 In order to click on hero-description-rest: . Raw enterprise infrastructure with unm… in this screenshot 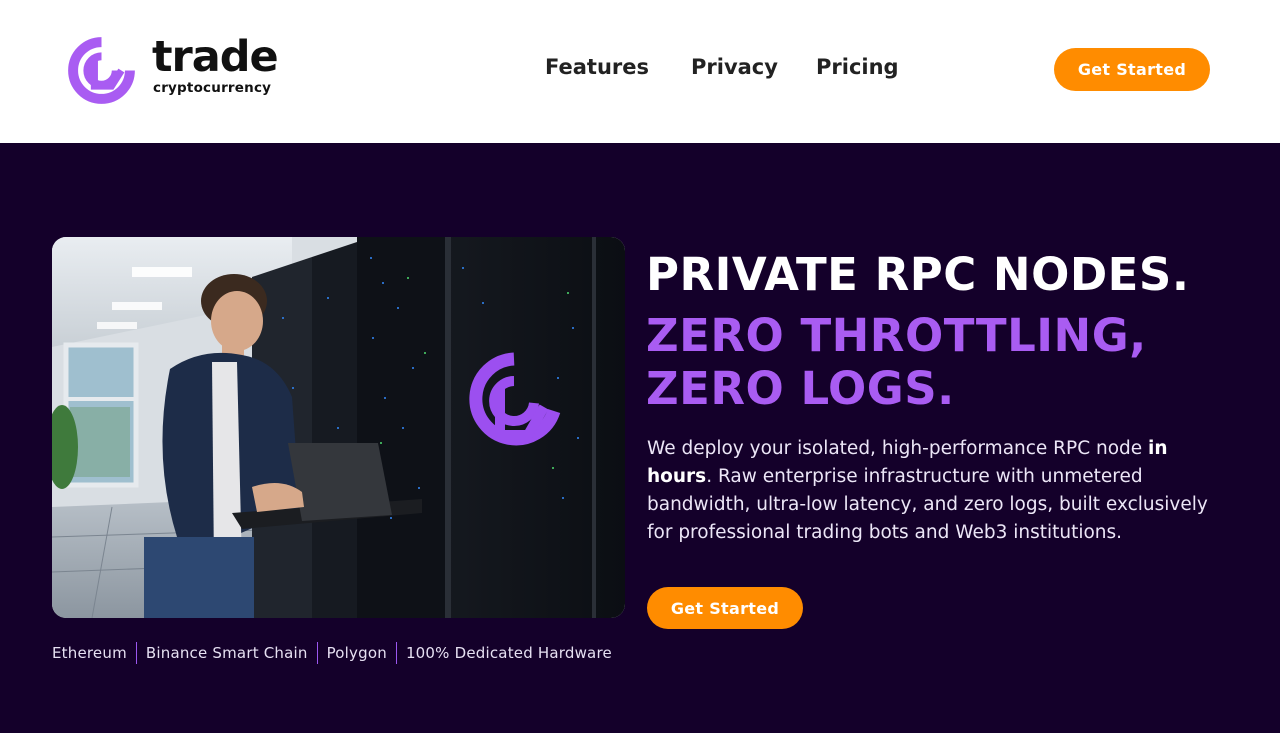, I will do `click(927, 504)`.